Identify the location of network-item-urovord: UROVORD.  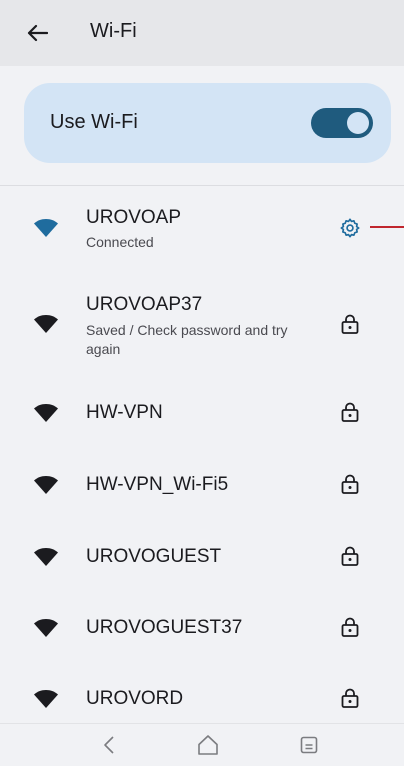
(202, 696).